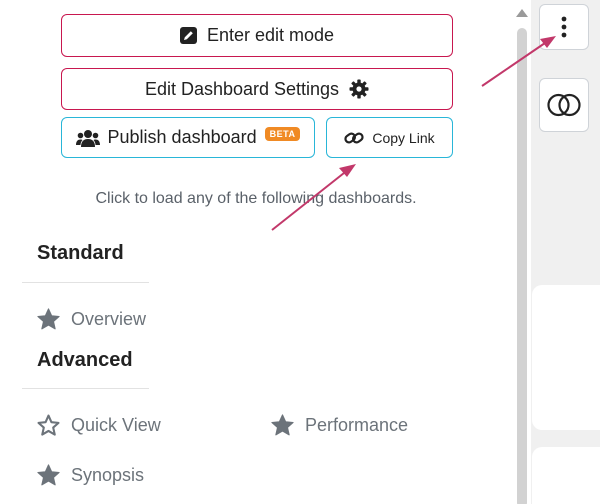 This screenshot has height=504, width=600. I want to click on copy-link-label: Copy Link, so click(403, 137).